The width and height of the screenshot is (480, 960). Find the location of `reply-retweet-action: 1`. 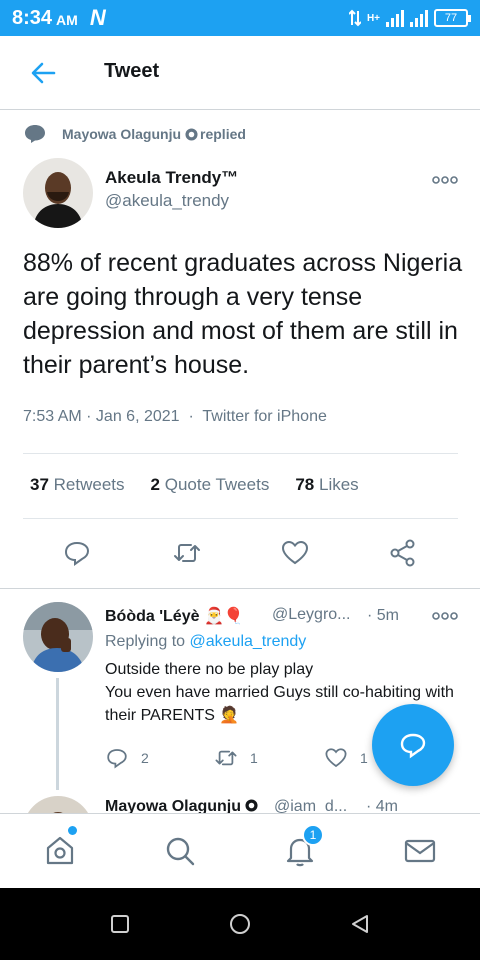

reply-retweet-action: 1 is located at coordinates (236, 758).